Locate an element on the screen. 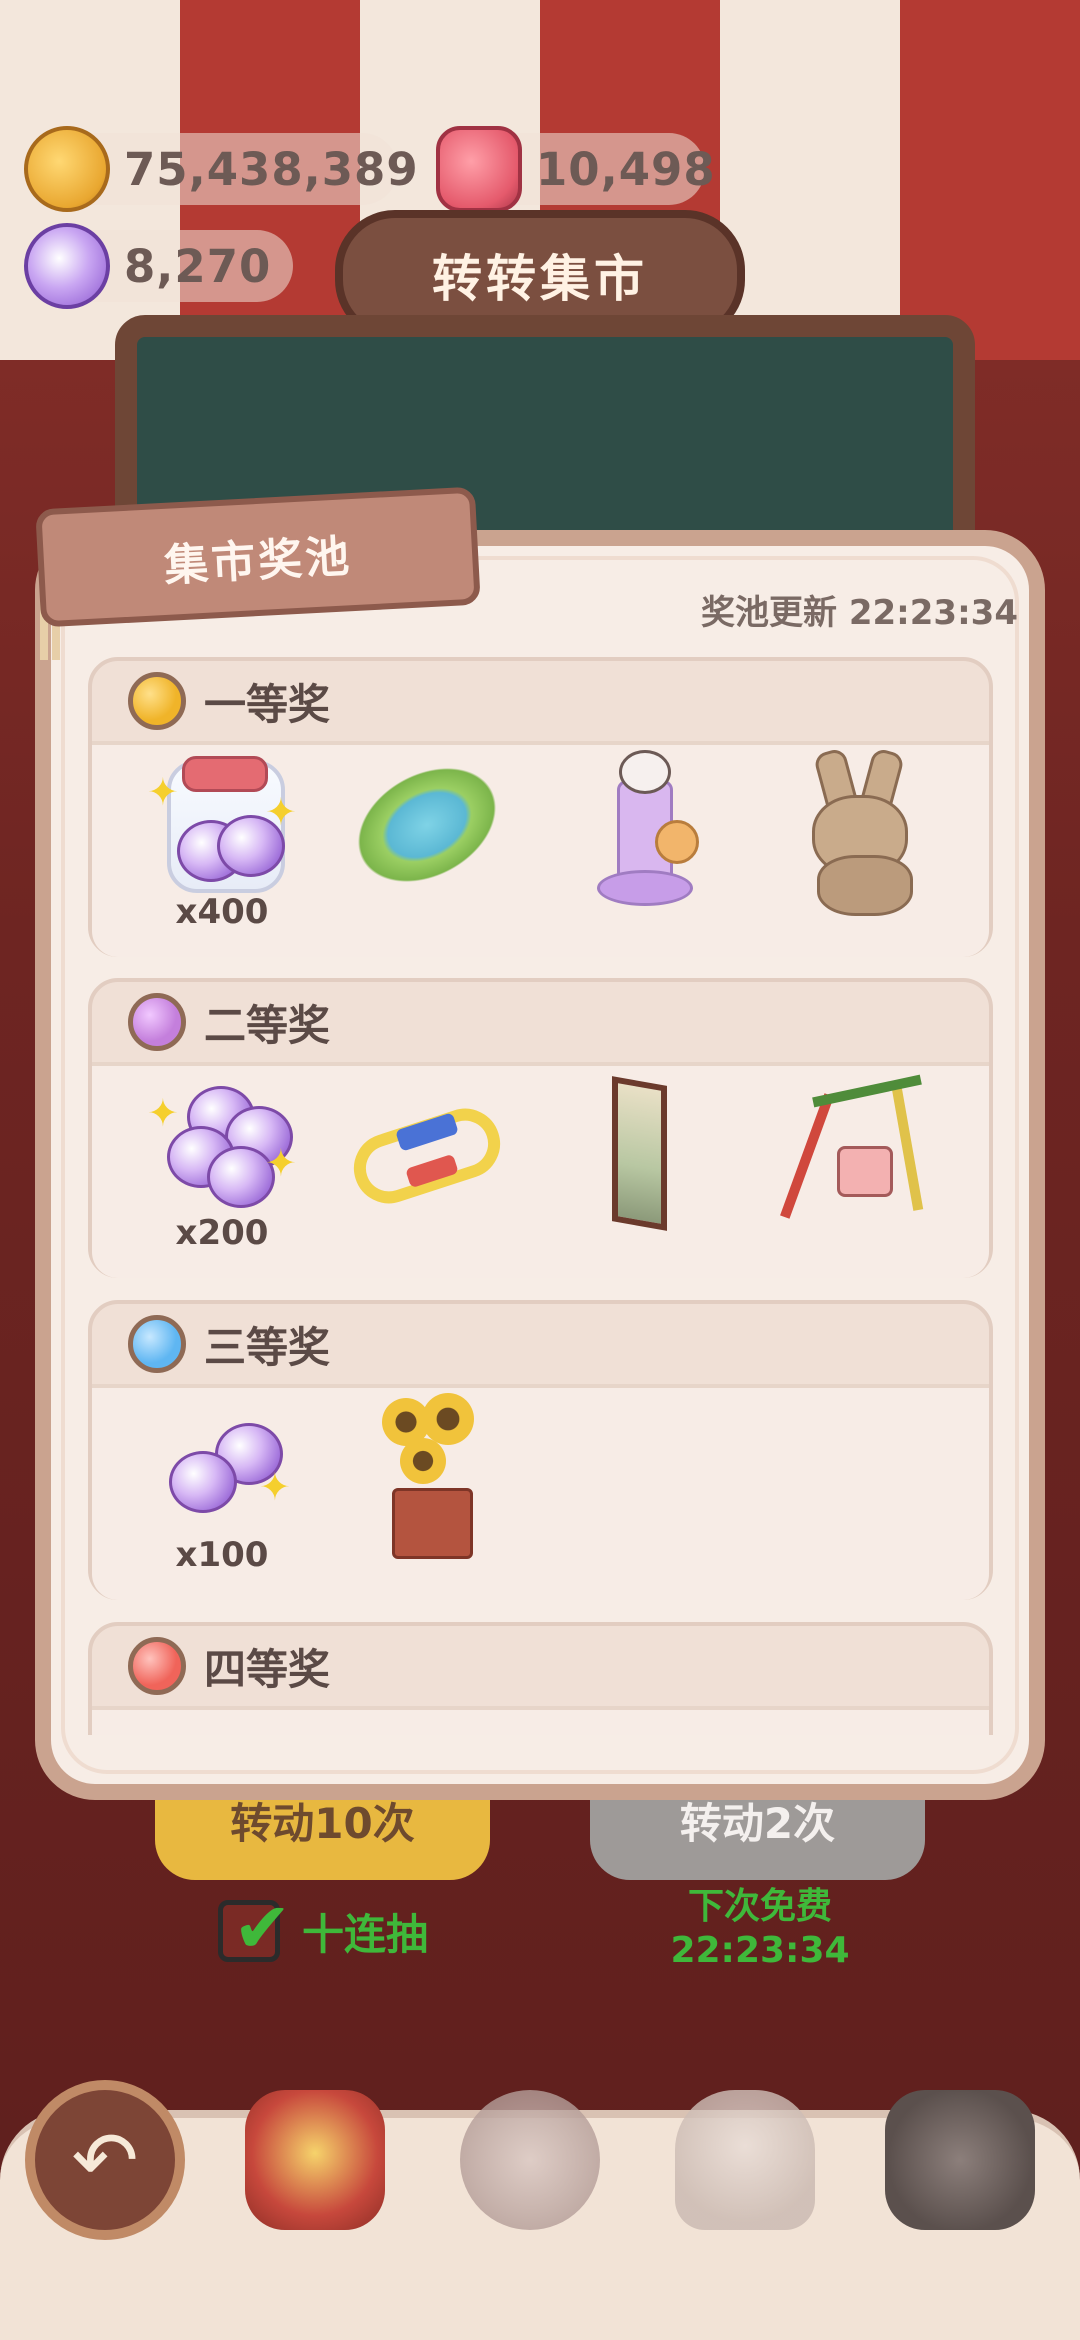 This screenshot has width=1080, height=2340. coin-counter: 75,438,389 is located at coordinates (221, 169).